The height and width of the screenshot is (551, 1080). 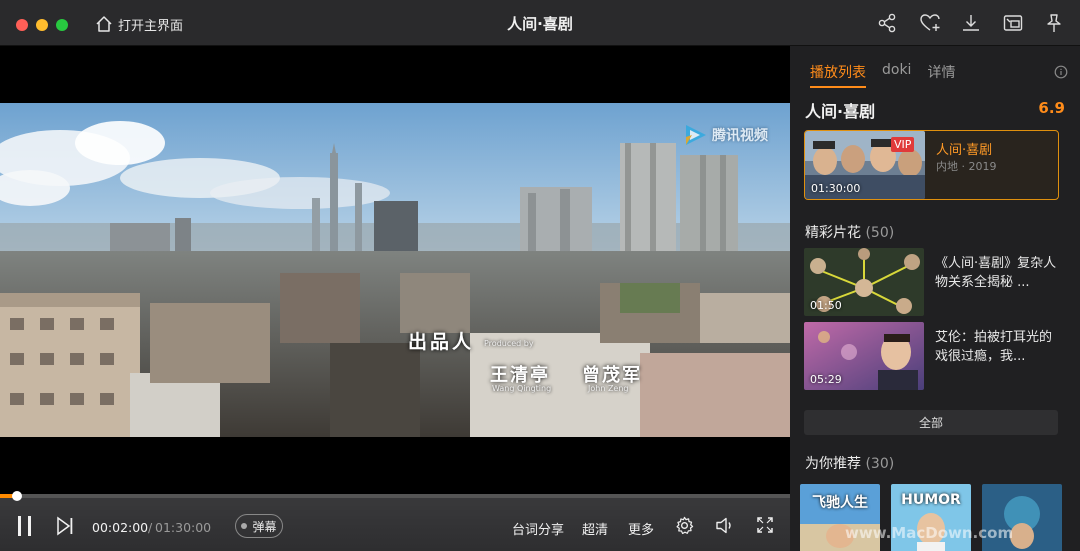 I want to click on clips-section-title: 精彩片花 (50), so click(x=849, y=232).